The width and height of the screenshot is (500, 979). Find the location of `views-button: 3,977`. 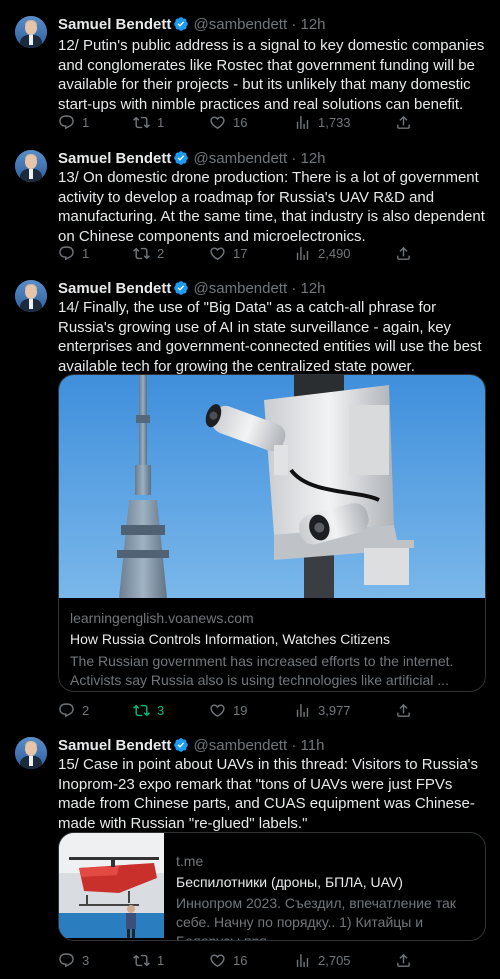

views-button: 3,977 is located at coordinates (322, 710).